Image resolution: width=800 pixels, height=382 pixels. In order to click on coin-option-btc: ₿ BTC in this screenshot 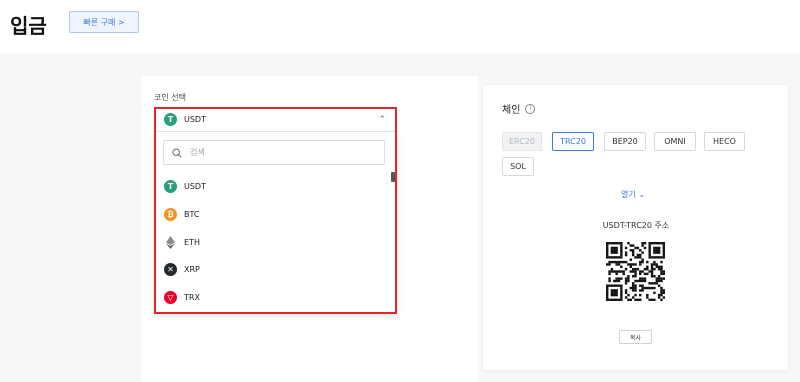, I will do `click(274, 214)`.